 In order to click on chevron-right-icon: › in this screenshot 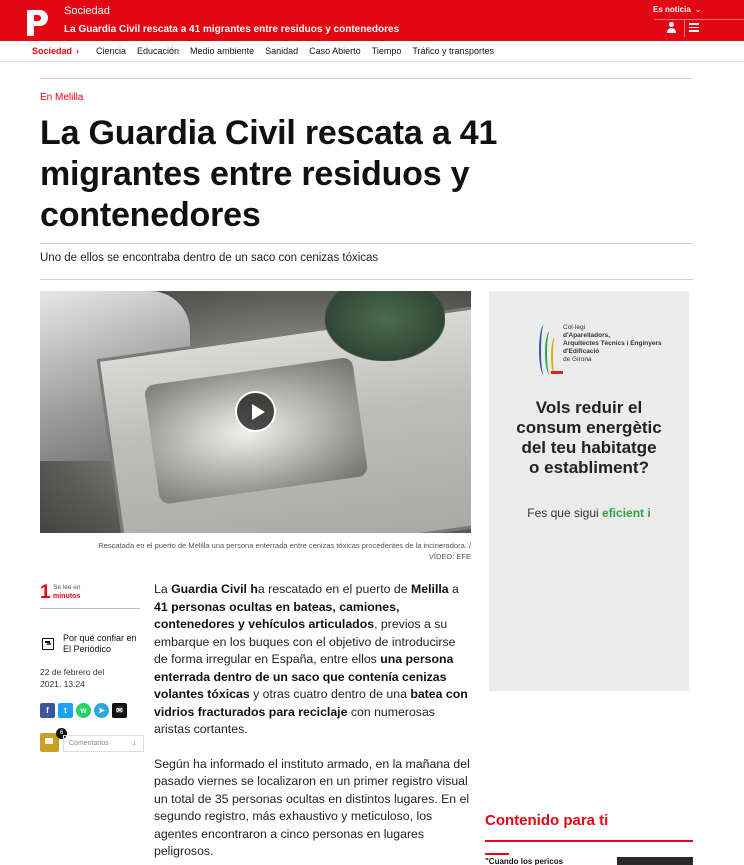, I will do `click(78, 51)`.